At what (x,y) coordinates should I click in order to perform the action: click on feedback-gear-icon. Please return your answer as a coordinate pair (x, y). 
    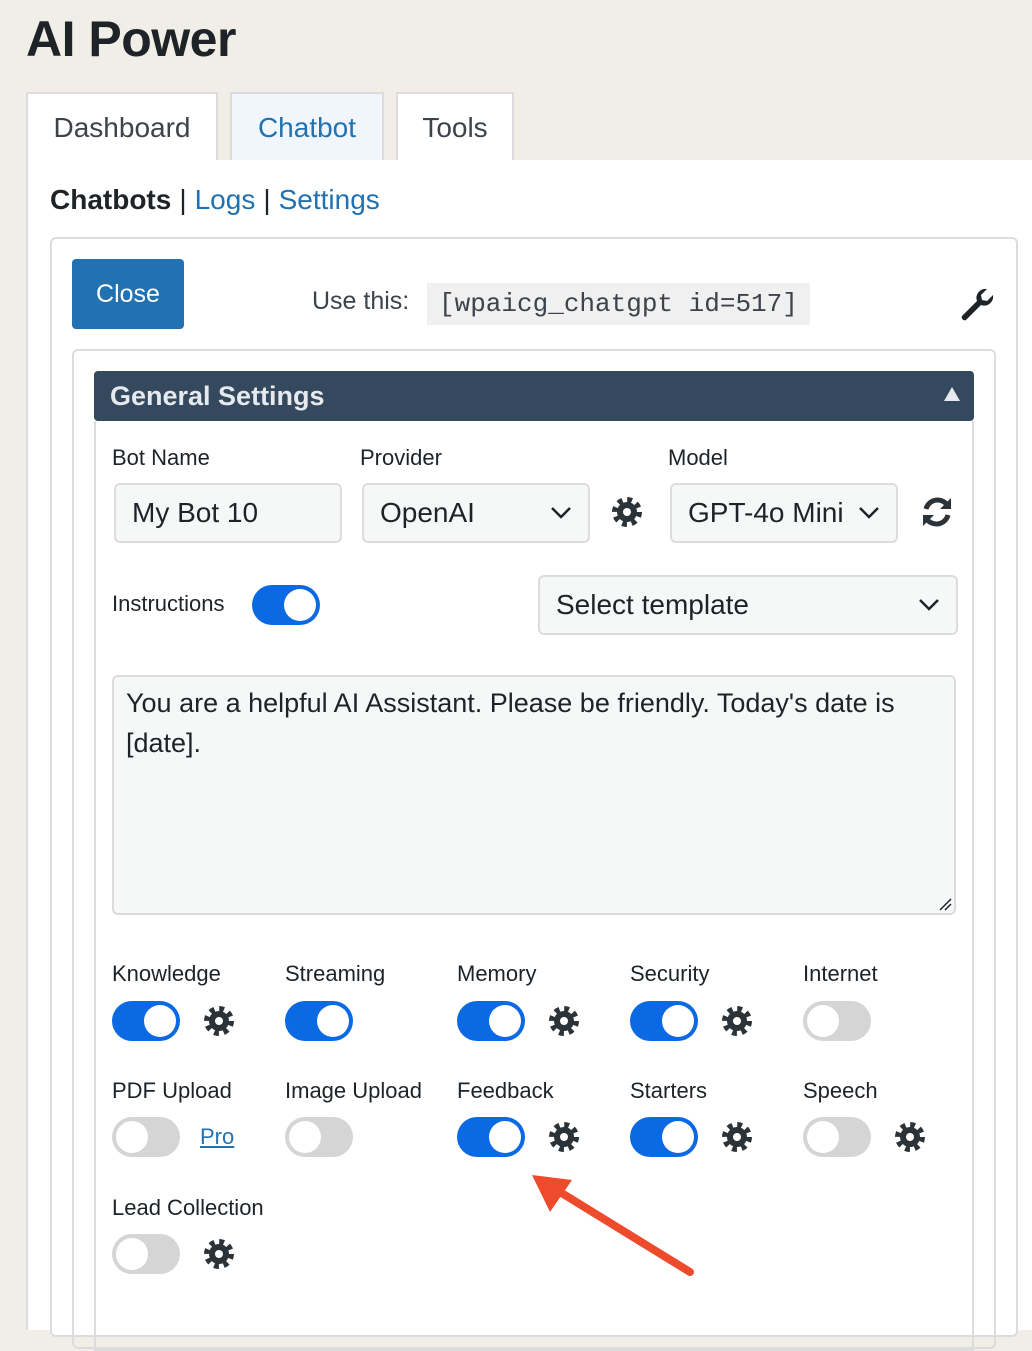
    Looking at the image, I should click on (564, 1137).